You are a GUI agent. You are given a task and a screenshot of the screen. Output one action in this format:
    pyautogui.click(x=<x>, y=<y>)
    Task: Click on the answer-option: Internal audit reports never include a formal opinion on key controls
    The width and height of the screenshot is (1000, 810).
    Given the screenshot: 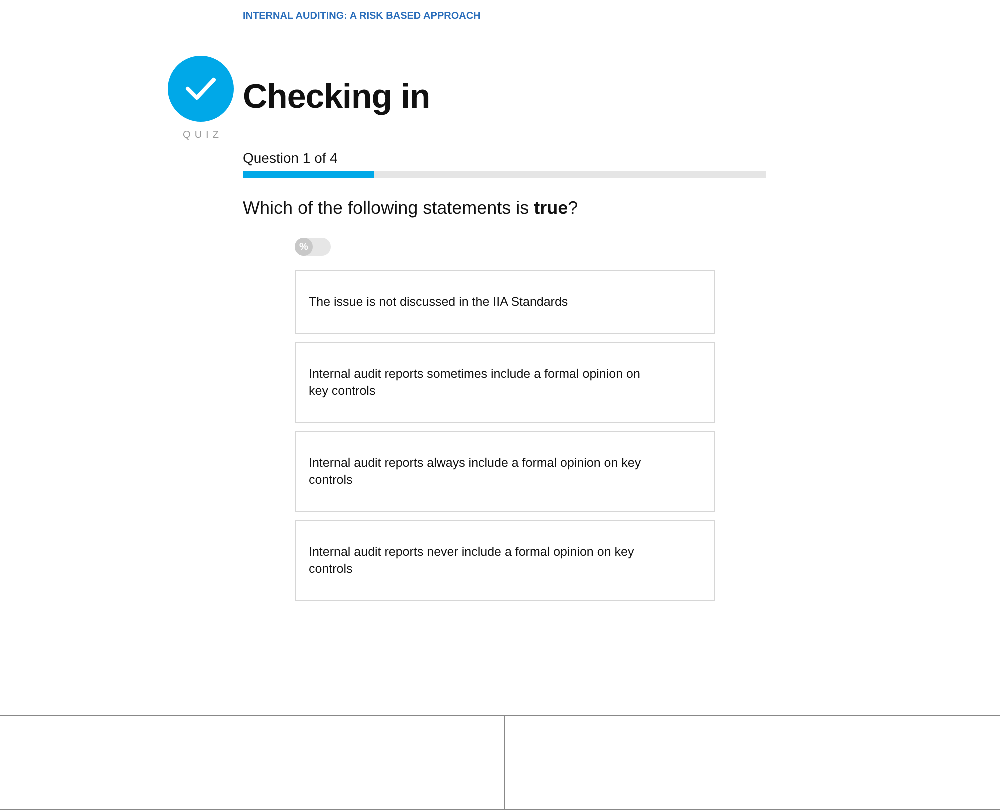 What is the action you would take?
    pyautogui.click(x=505, y=560)
    